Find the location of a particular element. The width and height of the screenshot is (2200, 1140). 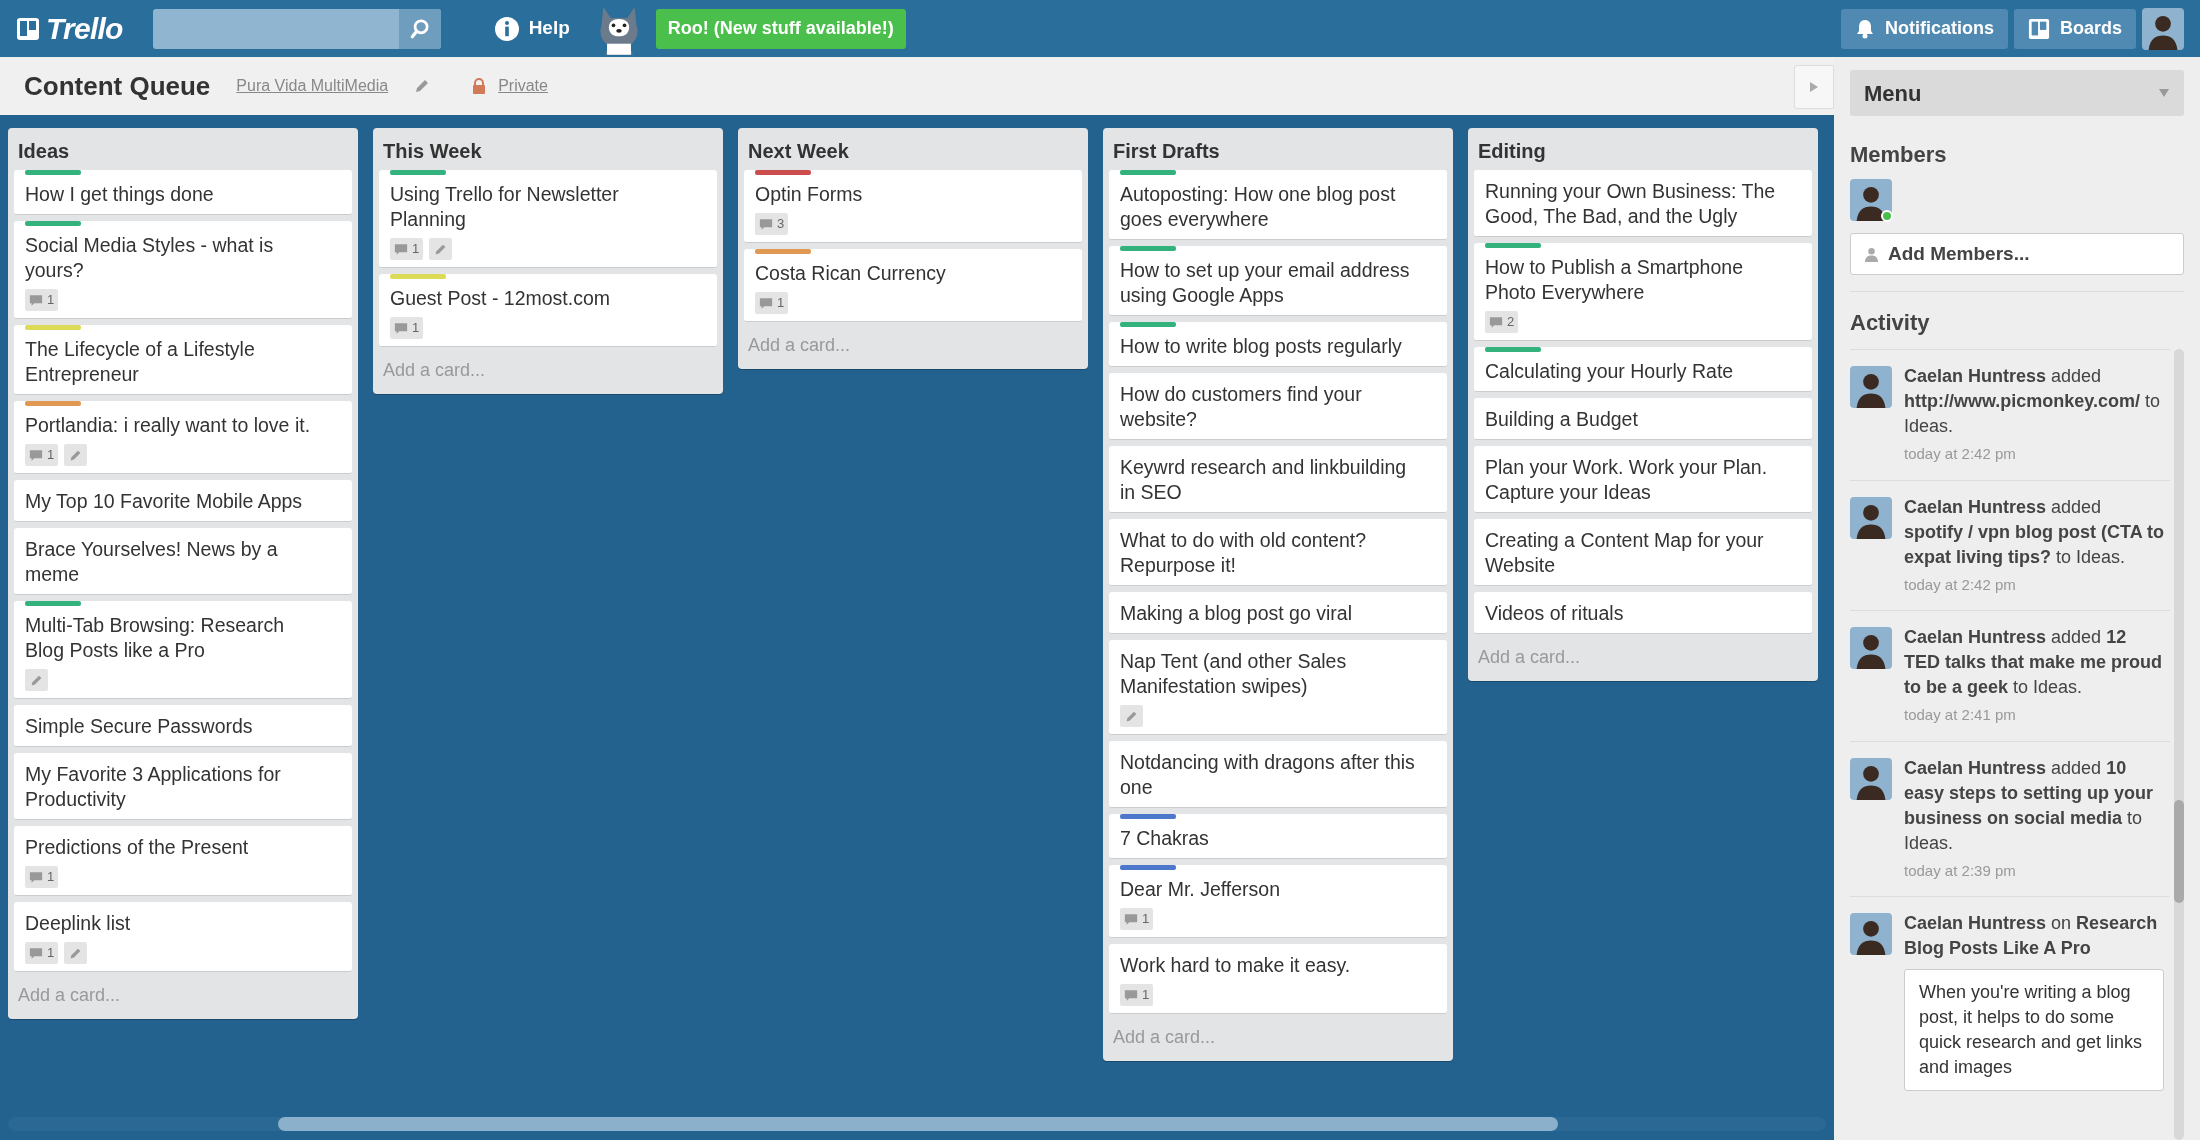

card: Building a Budget is located at coordinates (1643, 419).